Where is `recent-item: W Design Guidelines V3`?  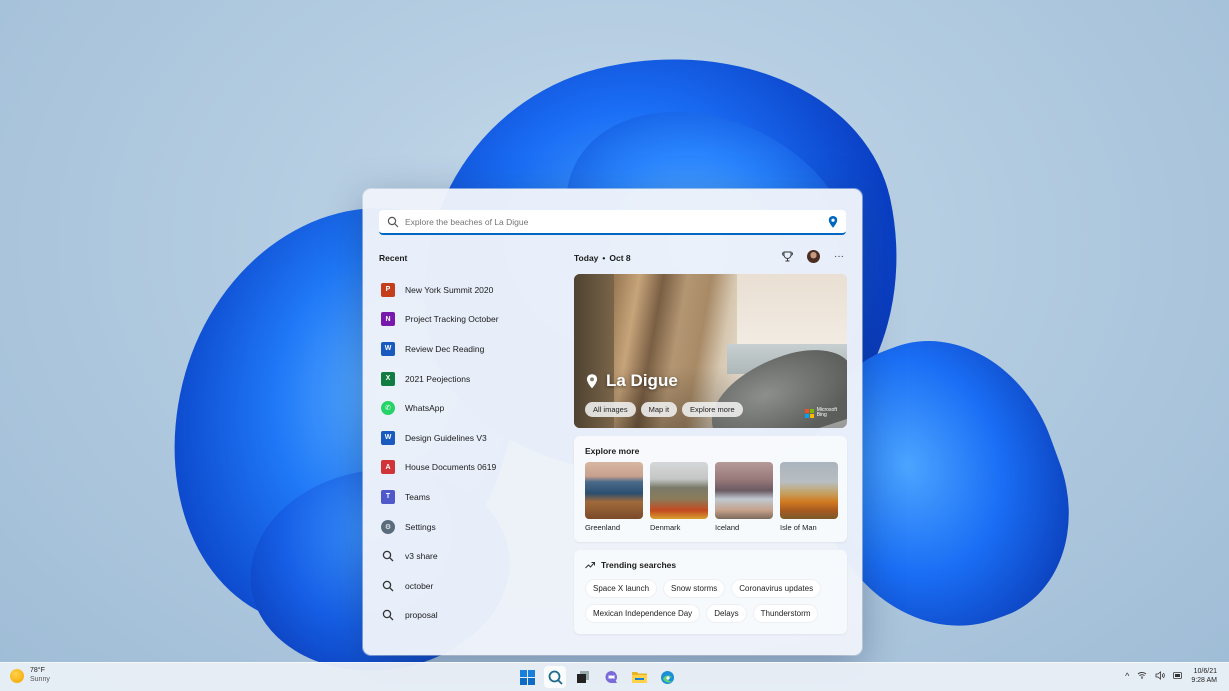 recent-item: W Design Guidelines V3 is located at coordinates (471, 438).